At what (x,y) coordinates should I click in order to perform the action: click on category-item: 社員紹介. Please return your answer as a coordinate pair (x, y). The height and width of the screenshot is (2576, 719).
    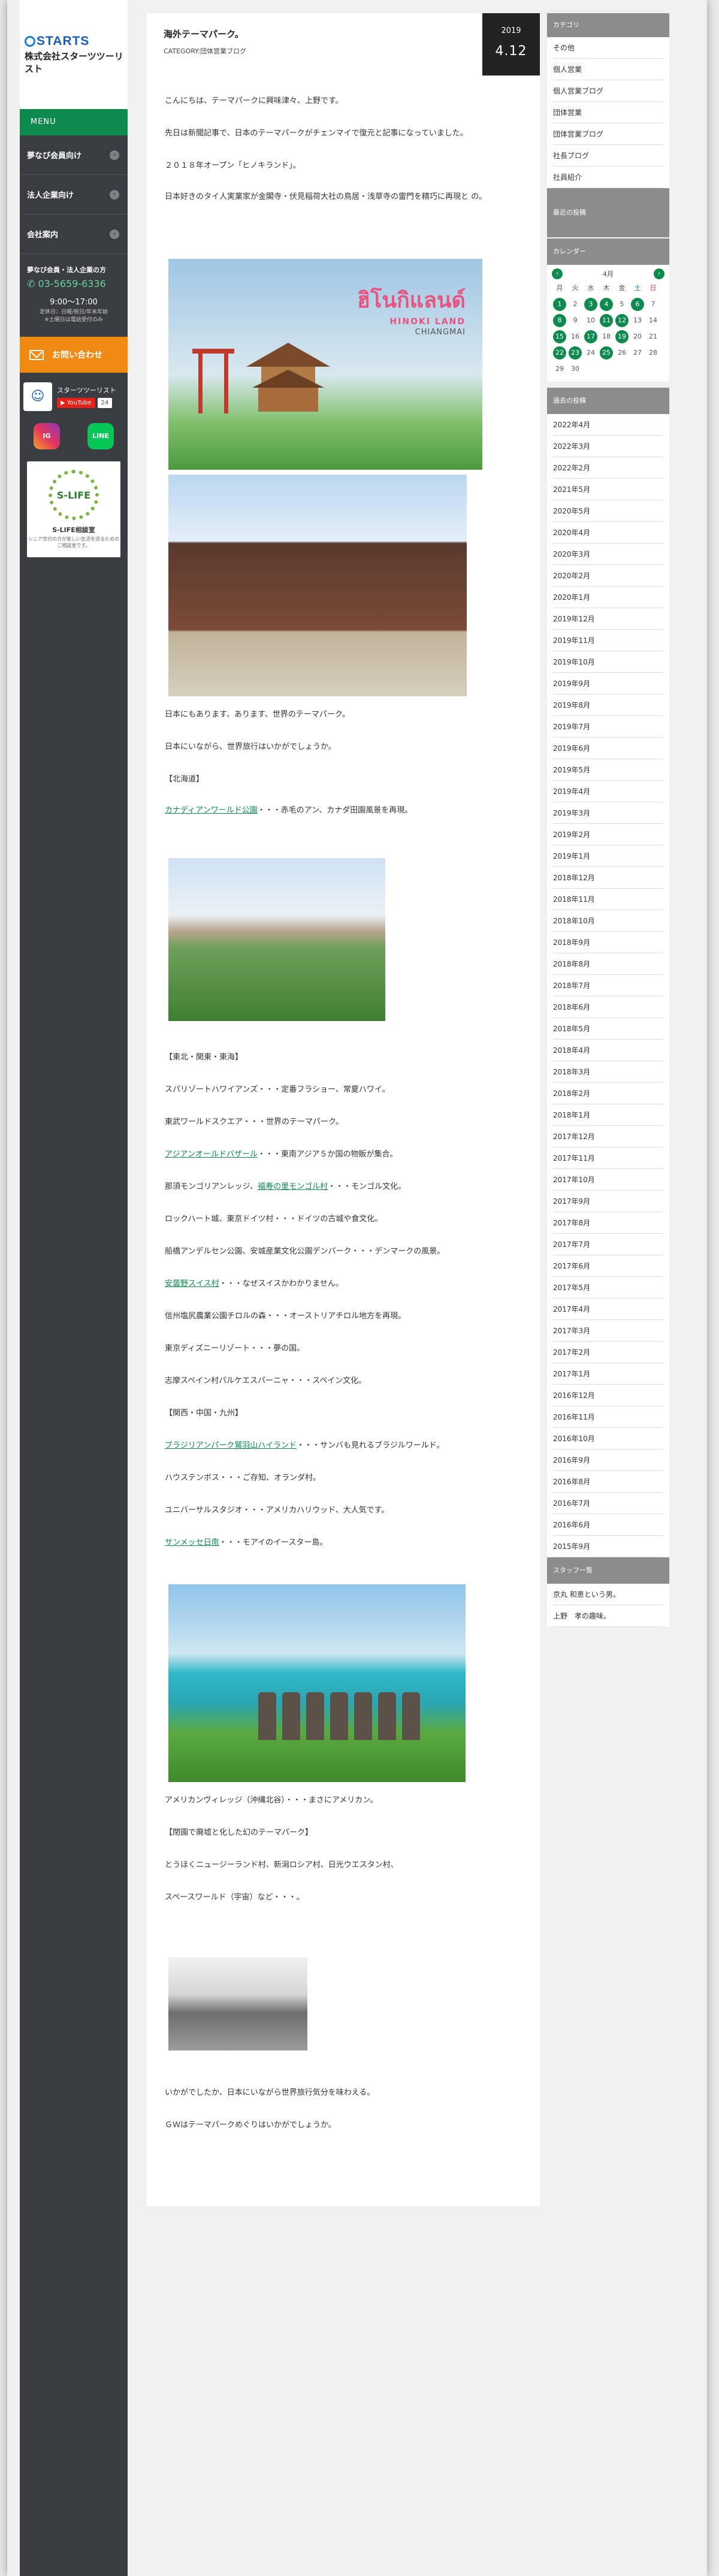
    Looking at the image, I should click on (608, 178).